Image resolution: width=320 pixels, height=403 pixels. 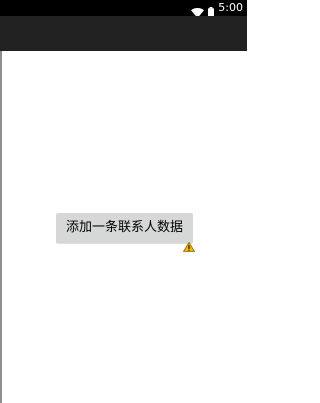 I want to click on status-icons: 5:00, so click(x=217, y=9).